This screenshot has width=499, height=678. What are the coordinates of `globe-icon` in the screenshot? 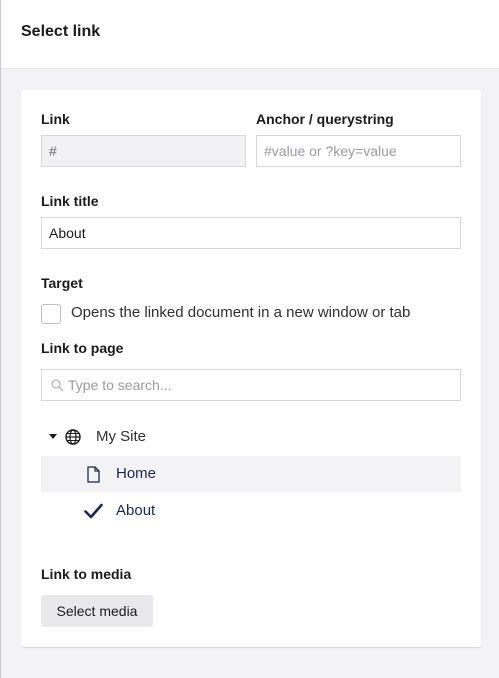 It's located at (73, 437).